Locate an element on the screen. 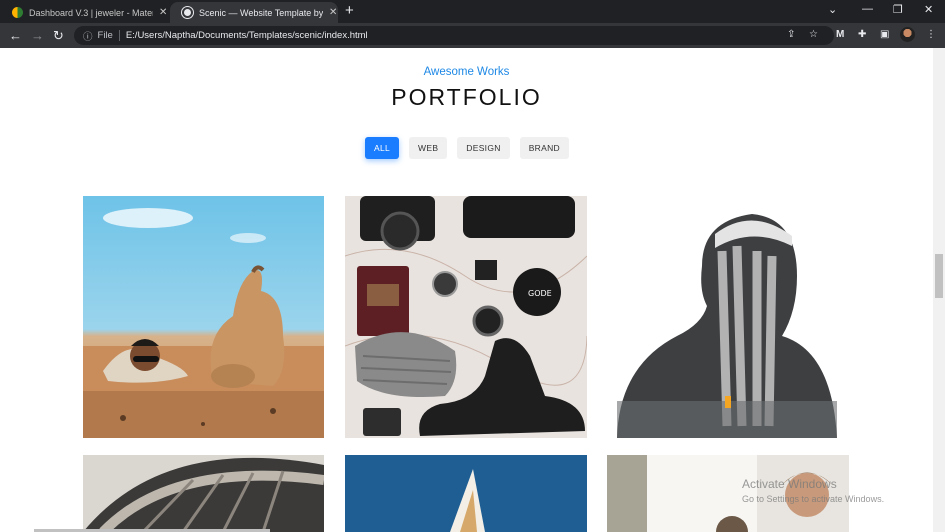 The image size is (945, 532). tab-title: Dashboard V.3 | jeweler - Materi is located at coordinates (91, 12).